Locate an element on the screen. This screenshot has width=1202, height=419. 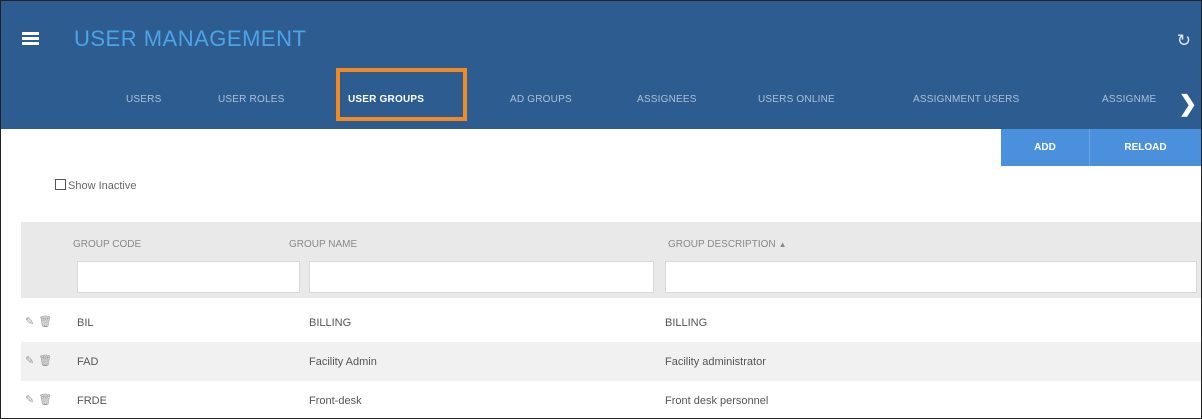
sort-icon: ▲ is located at coordinates (783, 244).